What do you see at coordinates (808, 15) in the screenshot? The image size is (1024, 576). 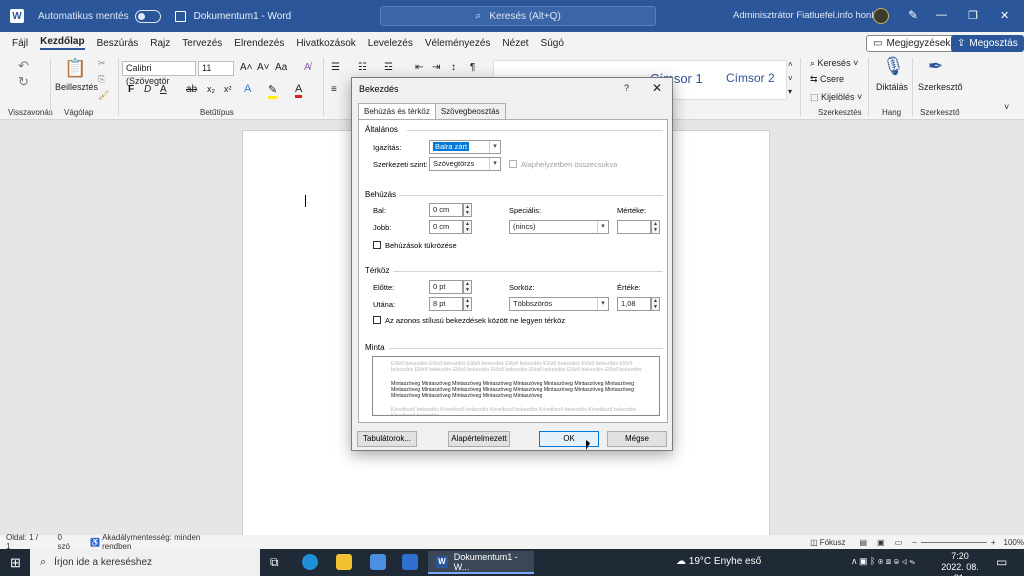 I see `user-name: Adminisztrátor Fiatluefel.info honlap` at bounding box center [808, 15].